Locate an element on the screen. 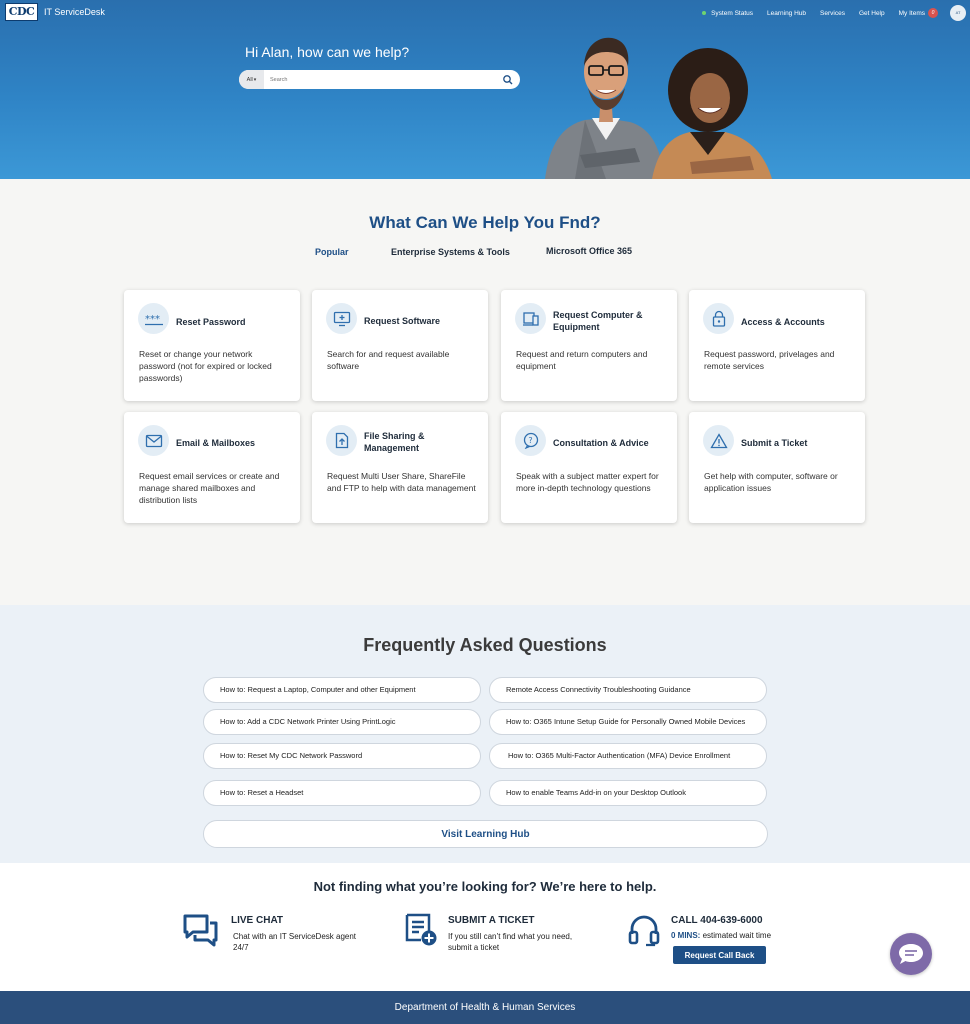  submit-ticket-heading: SUBMIT A TICKET is located at coordinates (491, 920).